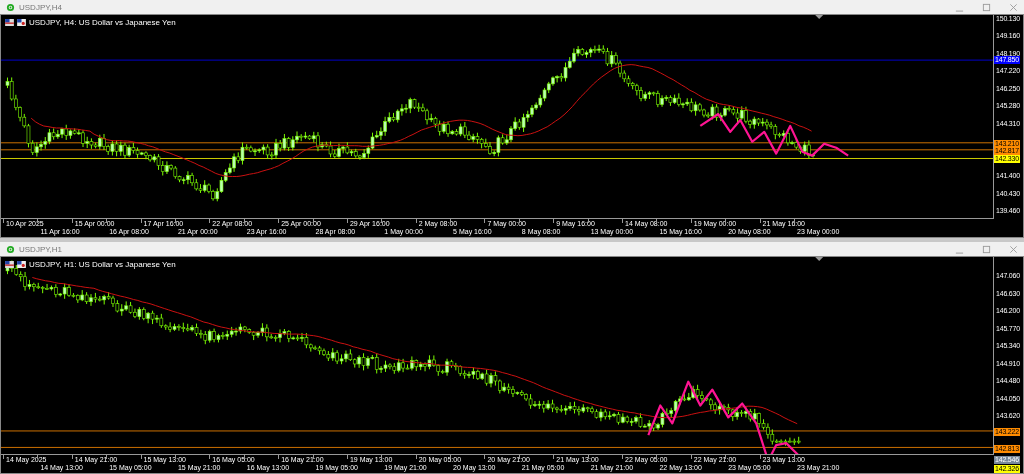  What do you see at coordinates (102, 22) in the screenshot?
I see `chart-legend: USDJPY, H4: US Dollar vs Japanese Yen` at bounding box center [102, 22].